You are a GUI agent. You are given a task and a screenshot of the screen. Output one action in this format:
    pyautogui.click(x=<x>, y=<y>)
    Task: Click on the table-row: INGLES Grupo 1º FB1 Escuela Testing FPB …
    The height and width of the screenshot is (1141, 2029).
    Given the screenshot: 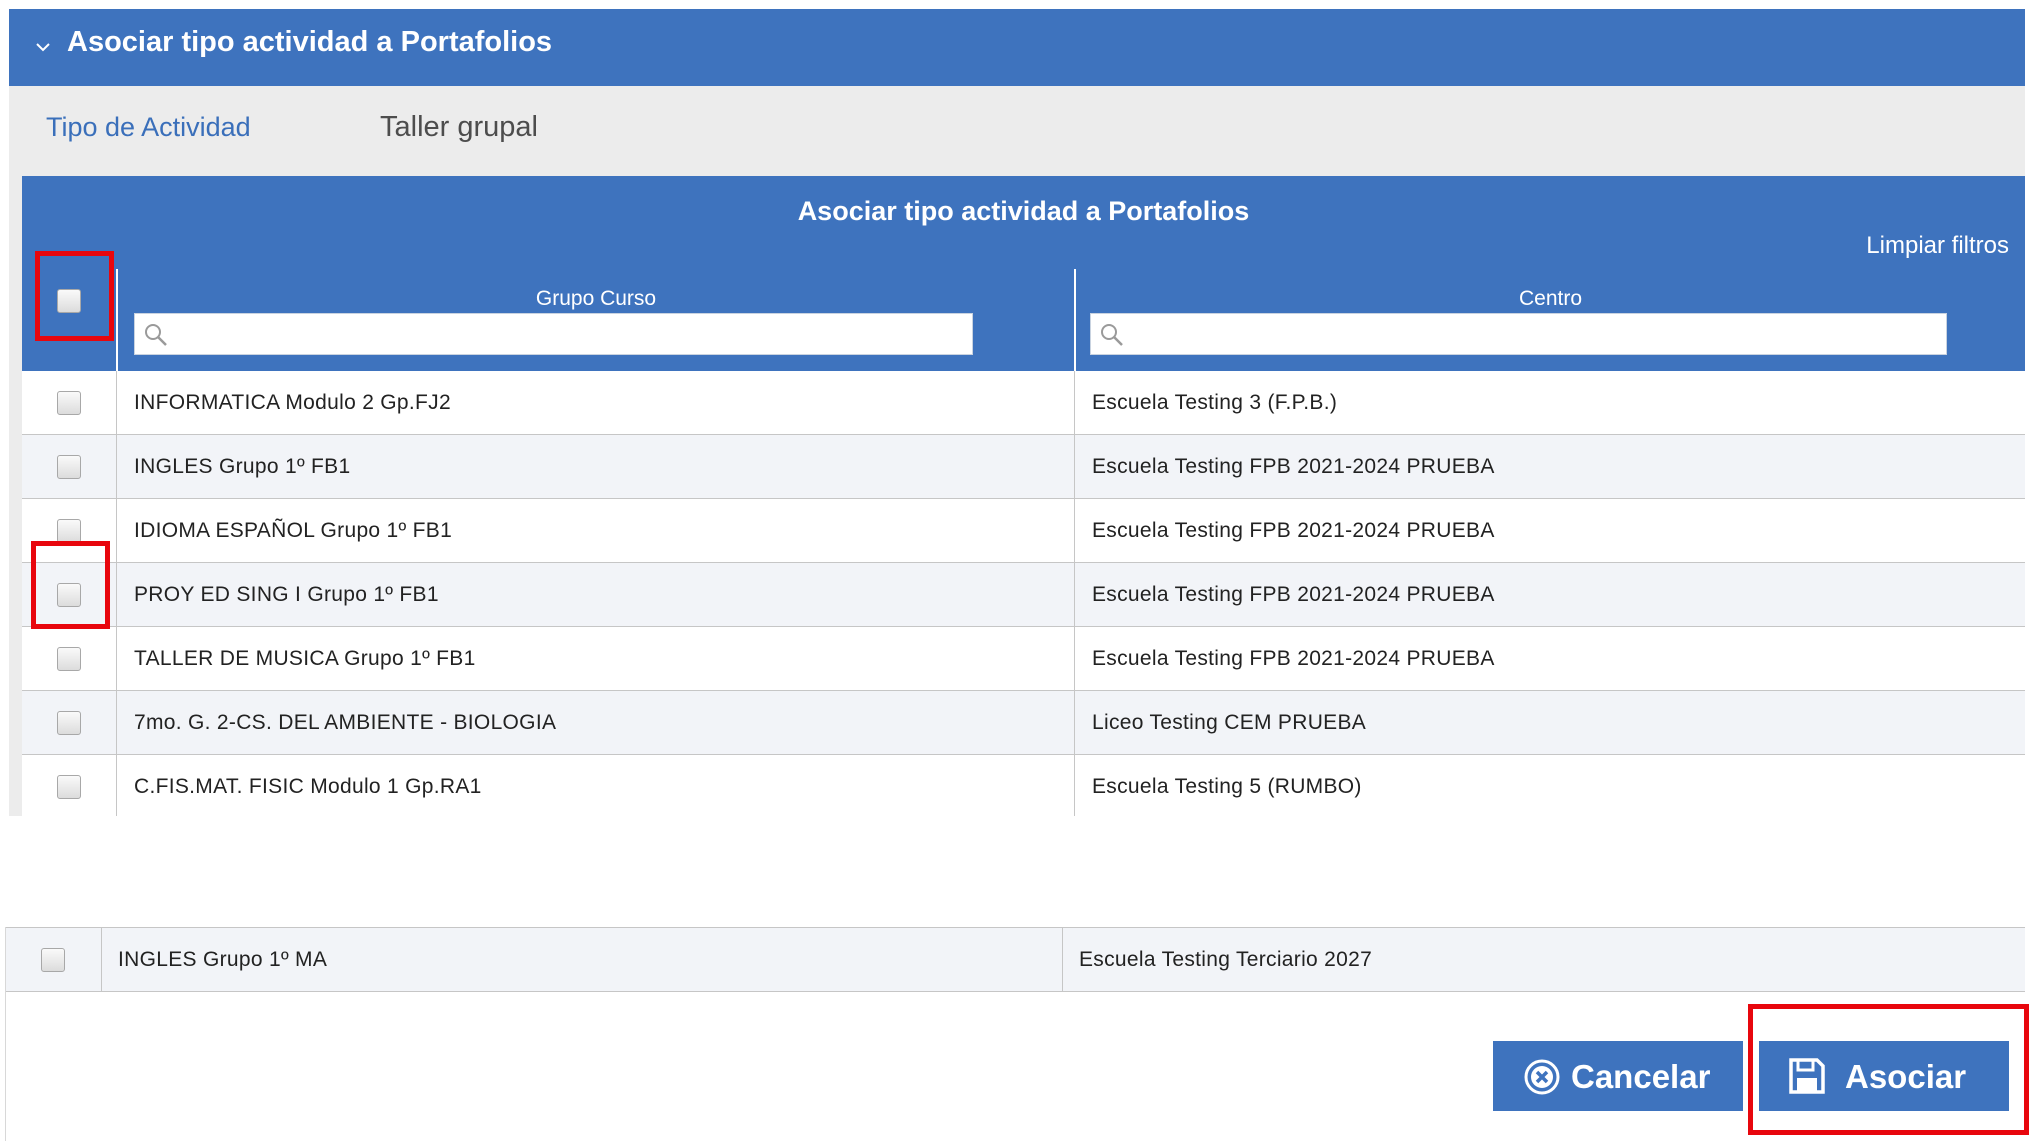 What is the action you would take?
    pyautogui.click(x=1023, y=467)
    